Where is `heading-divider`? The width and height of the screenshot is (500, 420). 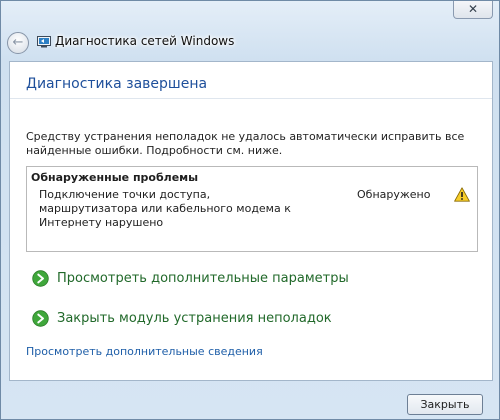 heading-divider is located at coordinates (251, 98).